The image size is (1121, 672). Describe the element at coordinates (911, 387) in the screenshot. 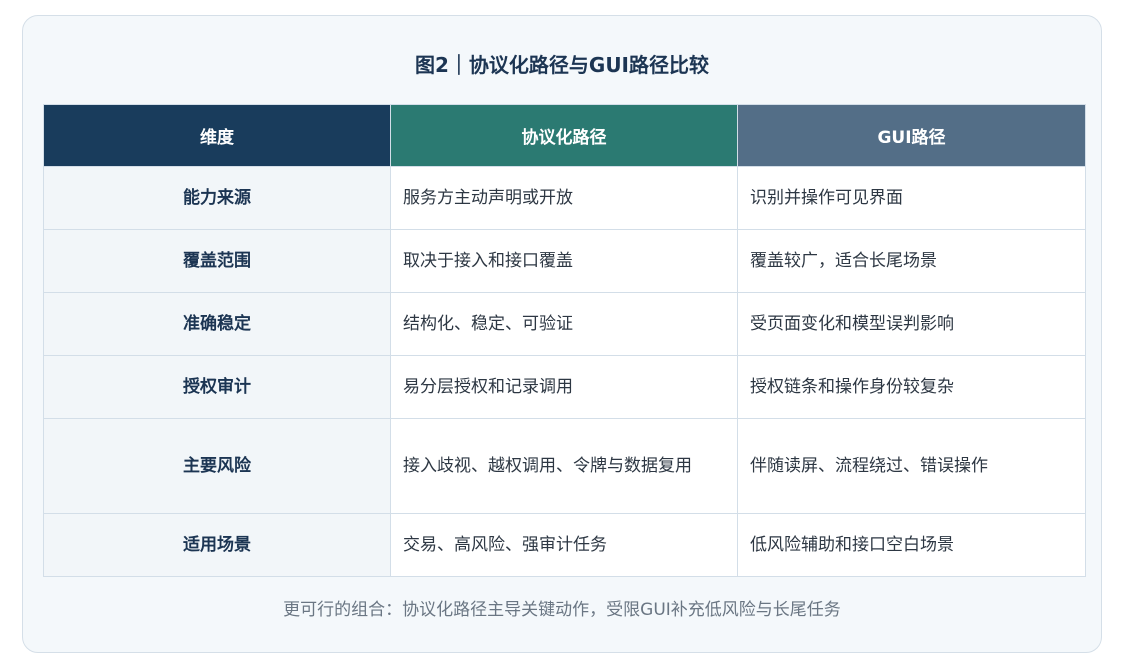

I see `gui-path-cell: 授权链条和操作身份较复杂` at that location.